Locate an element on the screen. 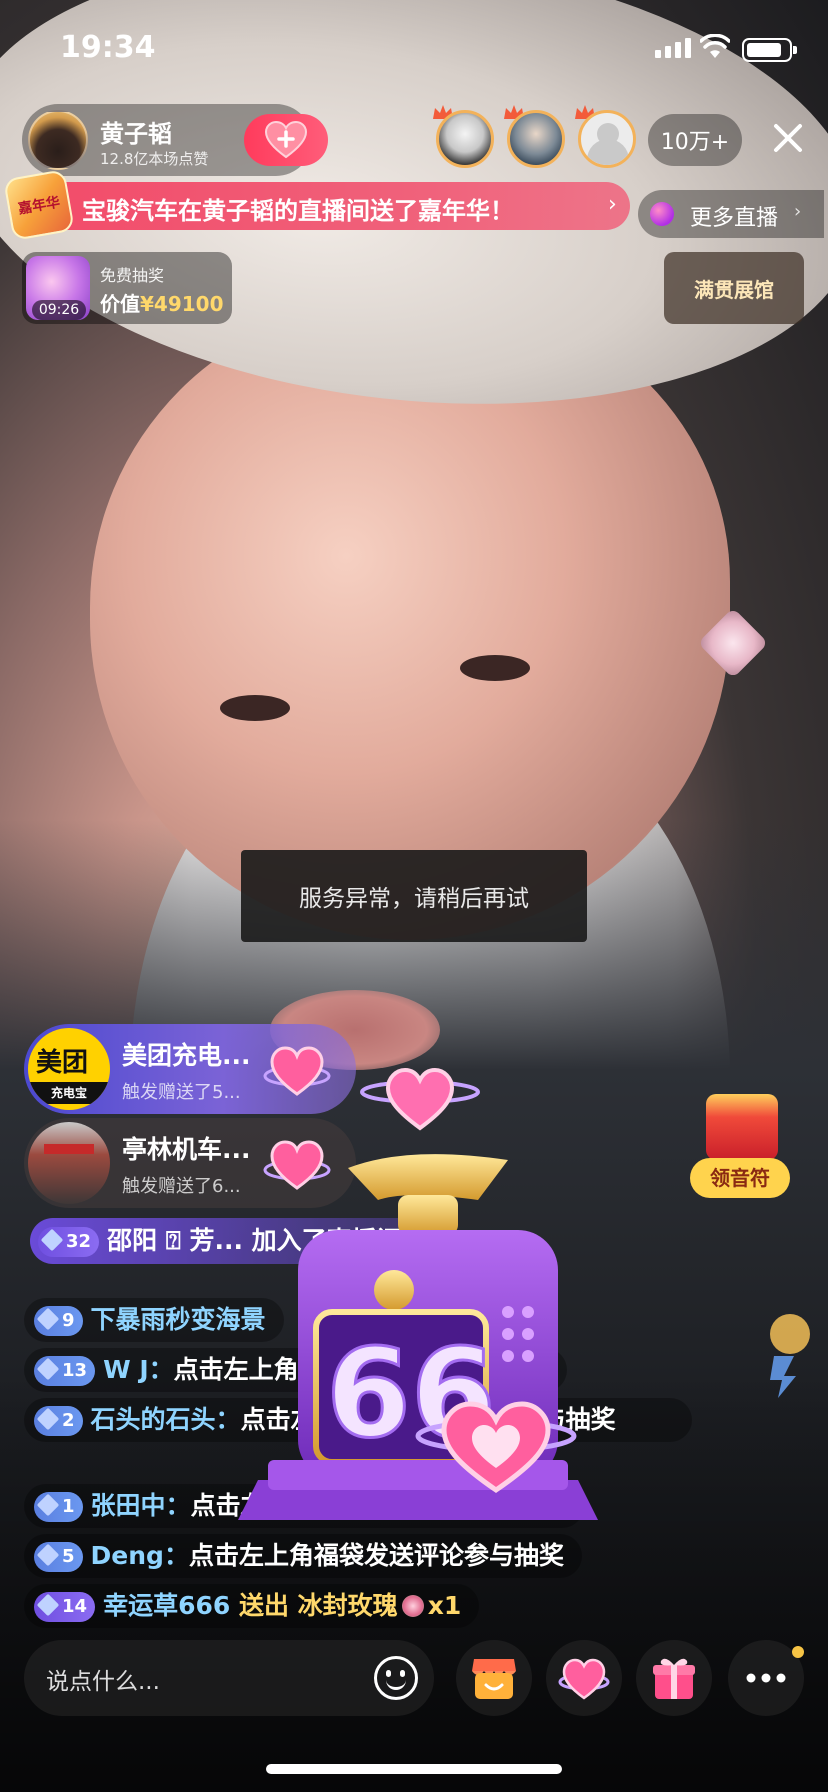 The height and width of the screenshot is (1792, 828). chat-body: 点击左上角福袋发送评论参与抽奖 is located at coordinates (376, 1555).